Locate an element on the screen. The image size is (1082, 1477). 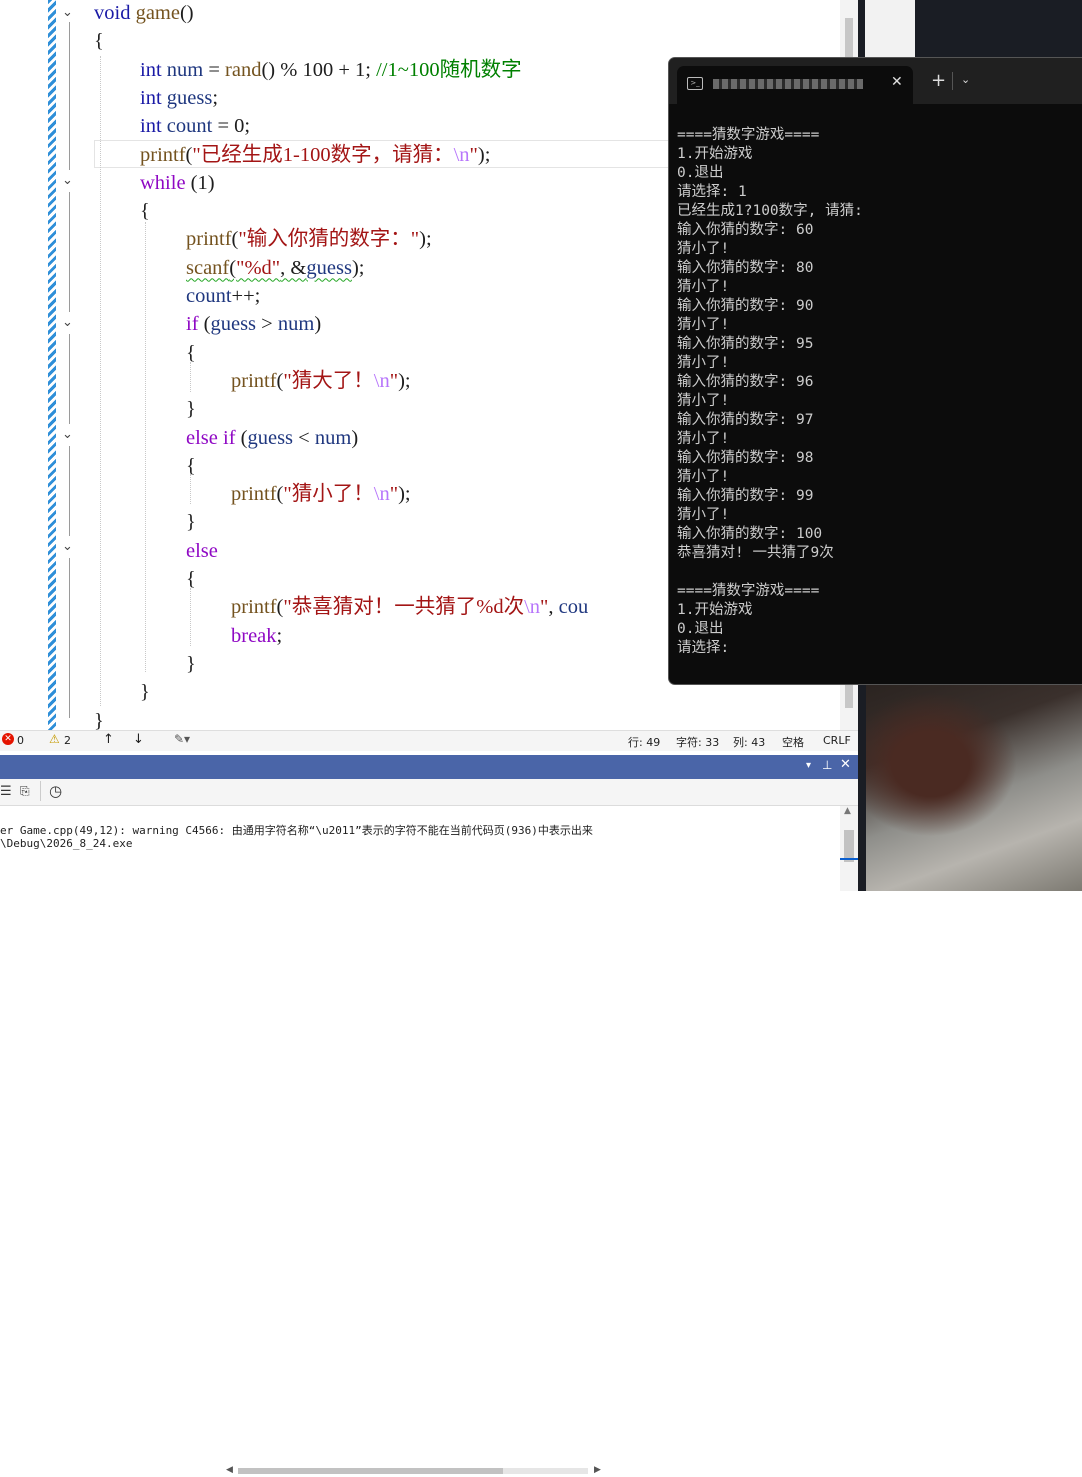
code-token: ; is located at coordinates (279, 635).